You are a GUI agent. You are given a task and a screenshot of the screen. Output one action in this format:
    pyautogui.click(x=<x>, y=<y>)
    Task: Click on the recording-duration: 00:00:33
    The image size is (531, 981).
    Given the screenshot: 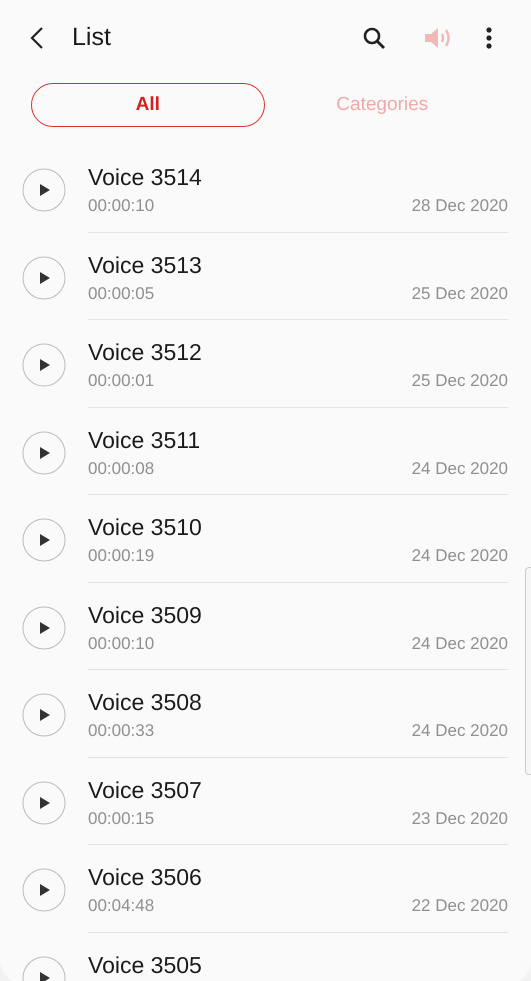 What is the action you would take?
    pyautogui.click(x=121, y=731)
    